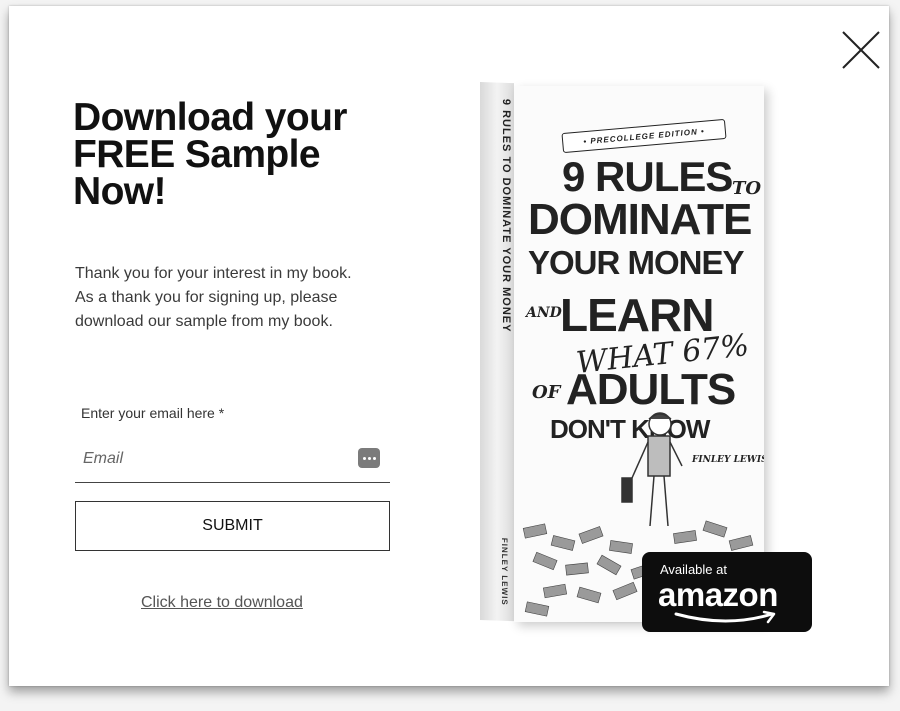 Image resolution: width=900 pixels, height=711 pixels. Describe the element at coordinates (153, 413) in the screenshot. I see `email-label: Enter your email here *` at that location.